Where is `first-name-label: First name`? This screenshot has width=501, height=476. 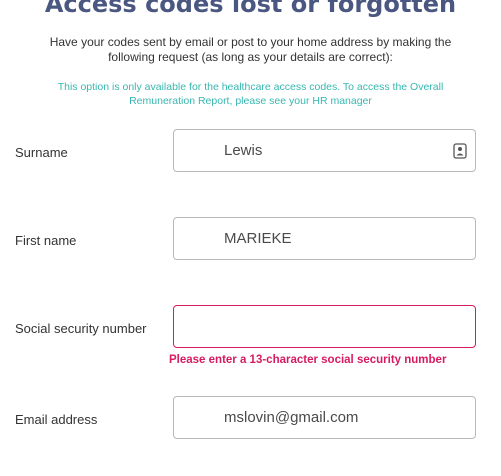
first-name-label: First name is located at coordinates (46, 240).